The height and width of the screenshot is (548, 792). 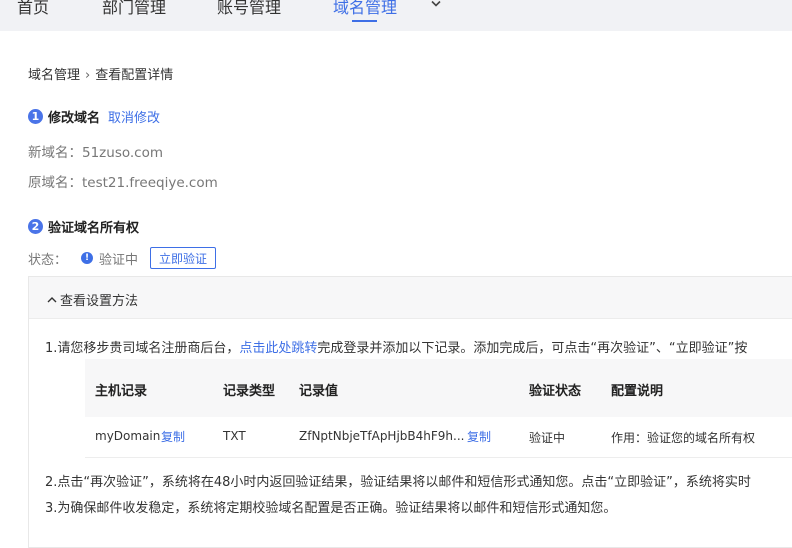 What do you see at coordinates (122, 153) in the screenshot?
I see `new-domain-value: 51zuso.com` at bounding box center [122, 153].